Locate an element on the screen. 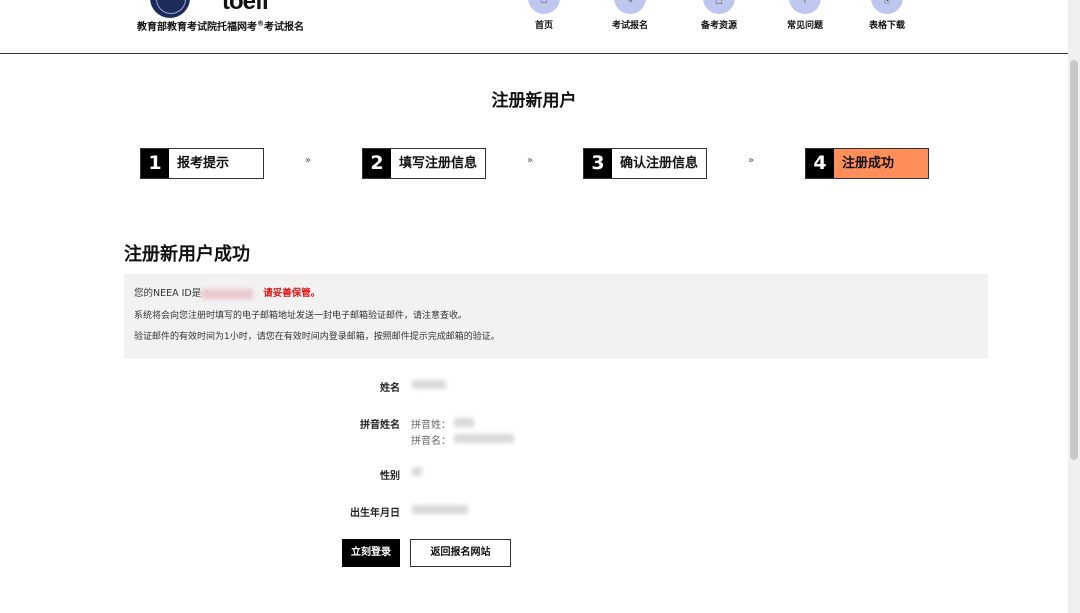 The width and height of the screenshot is (1080, 613). site-title-suffix: 考试报名 is located at coordinates (284, 27).